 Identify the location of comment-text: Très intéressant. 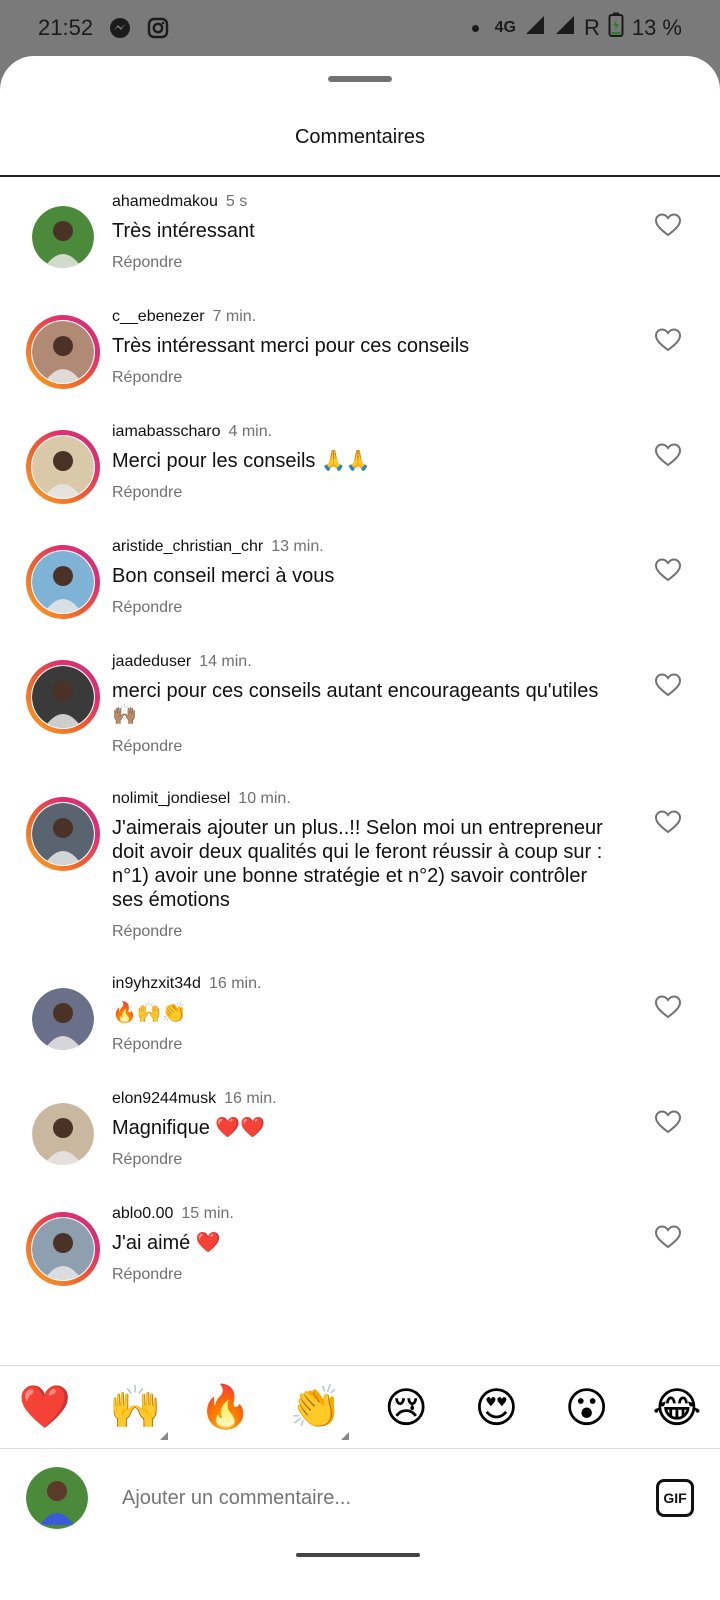
(183, 231).